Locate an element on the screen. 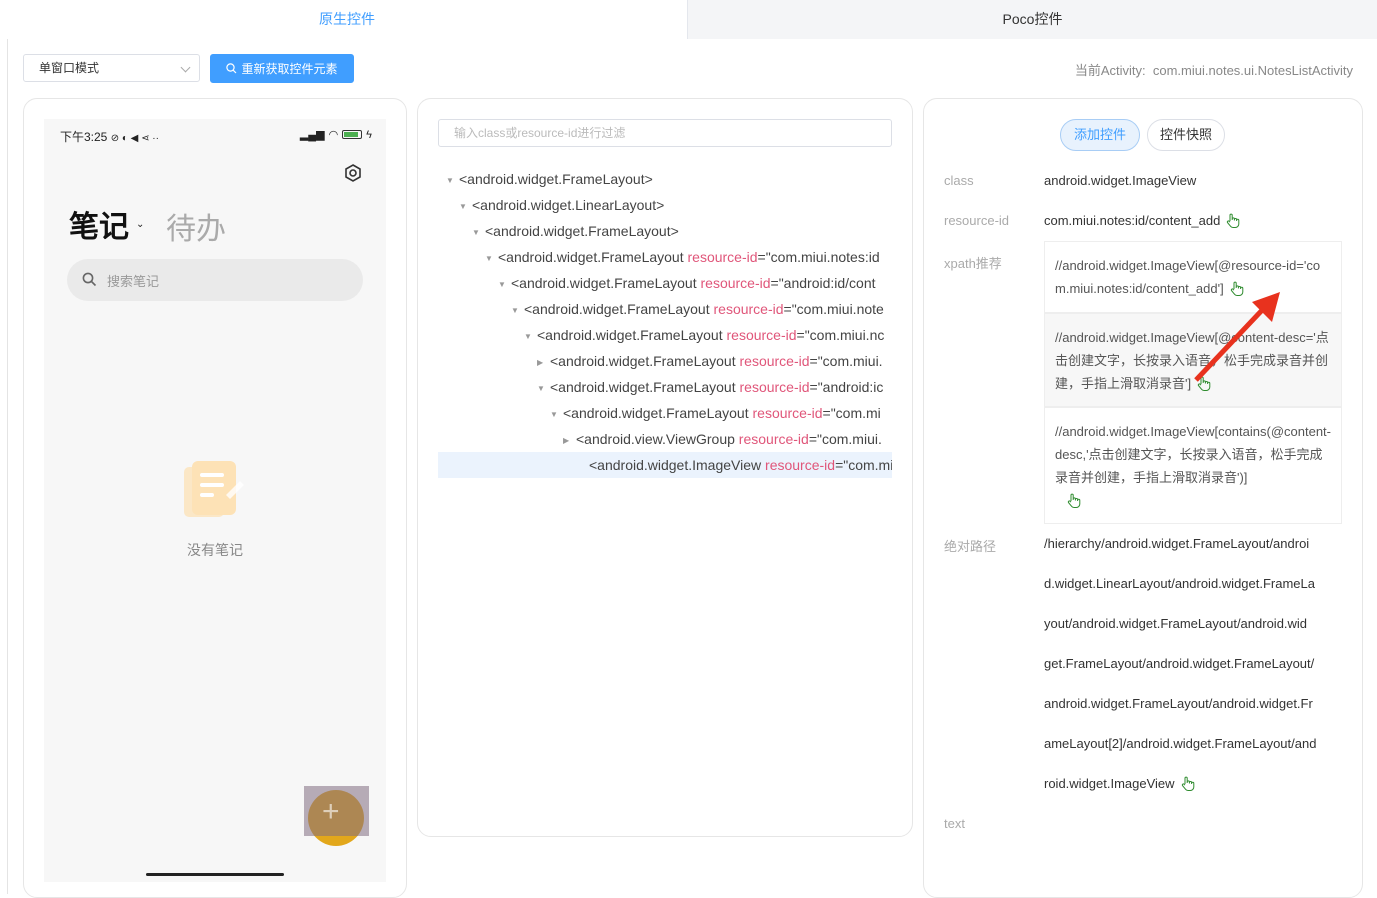 The width and height of the screenshot is (1377, 898). resource-id-label: resource-id is located at coordinates (977, 220).